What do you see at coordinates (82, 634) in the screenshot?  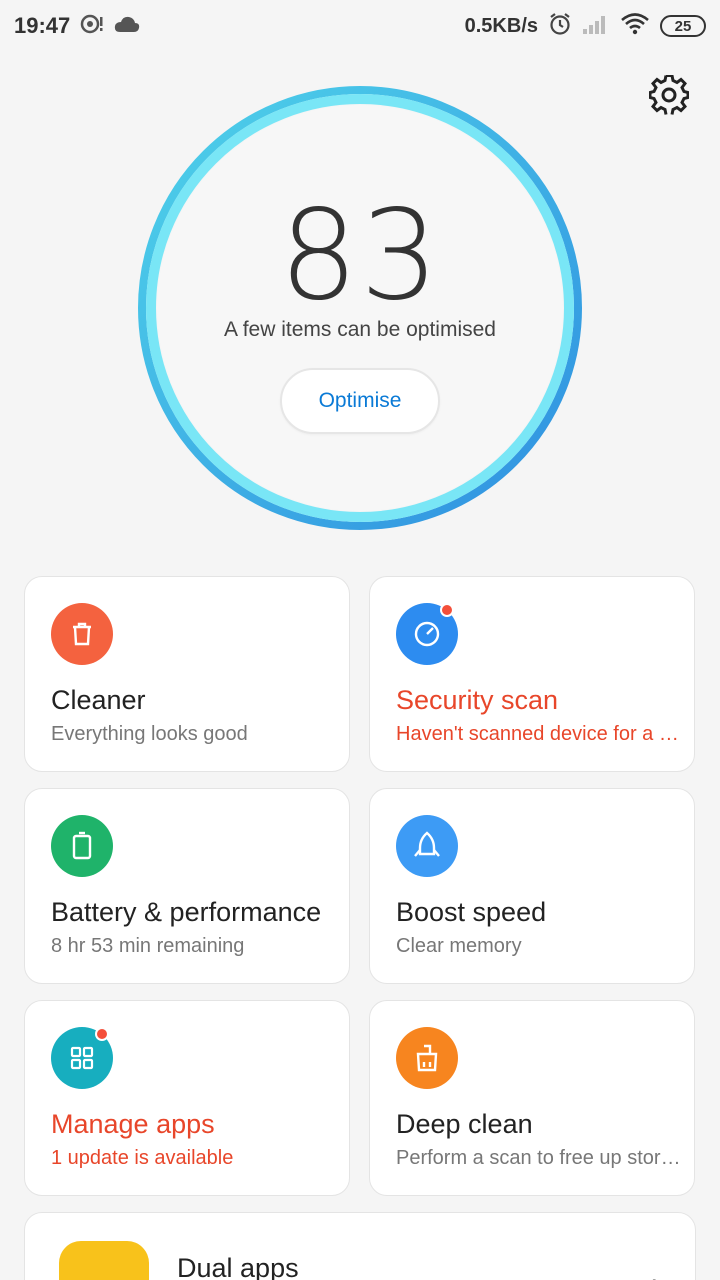 I see `trash-icon` at bounding box center [82, 634].